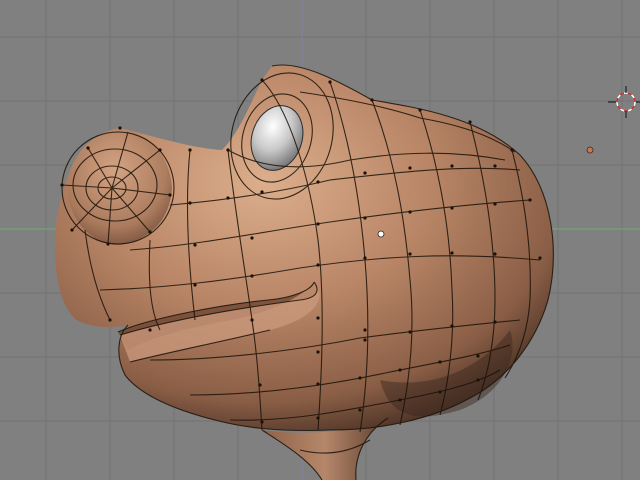 The image size is (640, 480). I want to click on lamp-origin-icon, so click(590, 150).